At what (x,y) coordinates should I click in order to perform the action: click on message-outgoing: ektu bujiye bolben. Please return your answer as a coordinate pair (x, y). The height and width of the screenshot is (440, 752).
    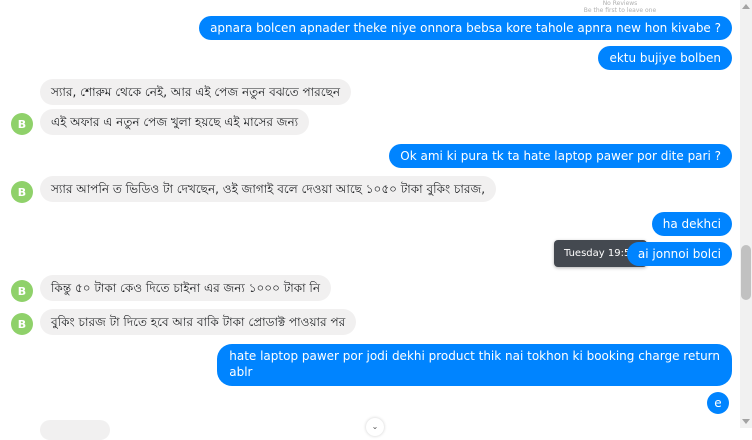
    Looking at the image, I should click on (665, 58).